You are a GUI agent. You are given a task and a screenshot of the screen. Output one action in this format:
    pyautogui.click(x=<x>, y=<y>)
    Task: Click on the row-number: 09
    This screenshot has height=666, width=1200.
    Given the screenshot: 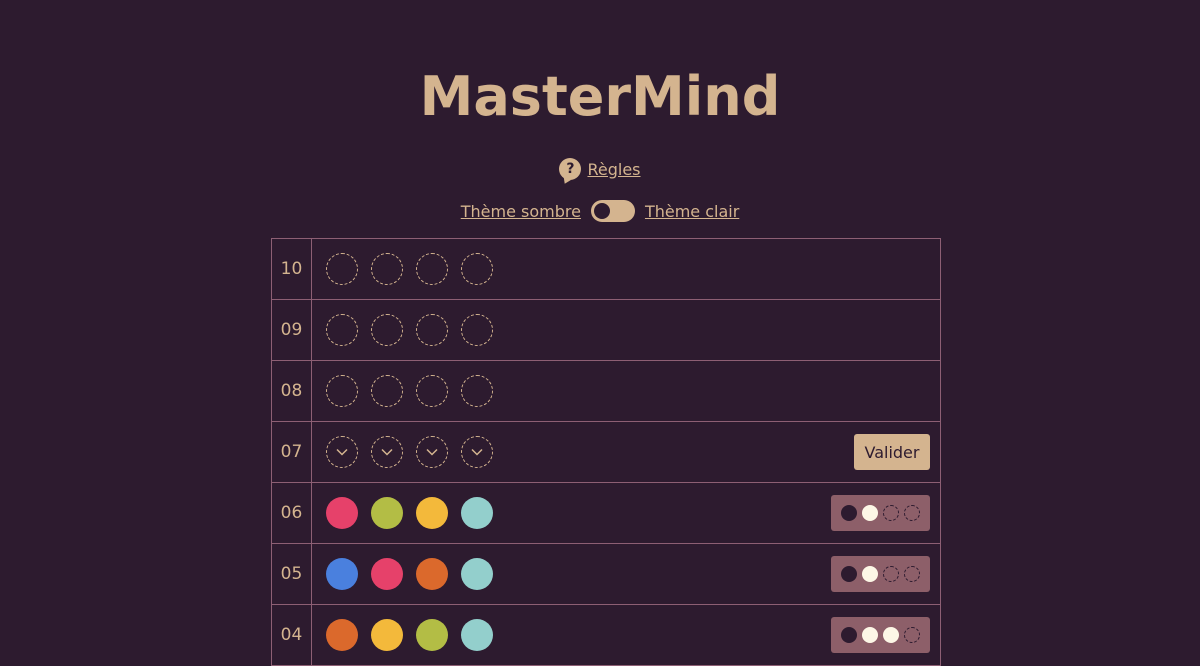 What is the action you would take?
    pyautogui.click(x=292, y=330)
    